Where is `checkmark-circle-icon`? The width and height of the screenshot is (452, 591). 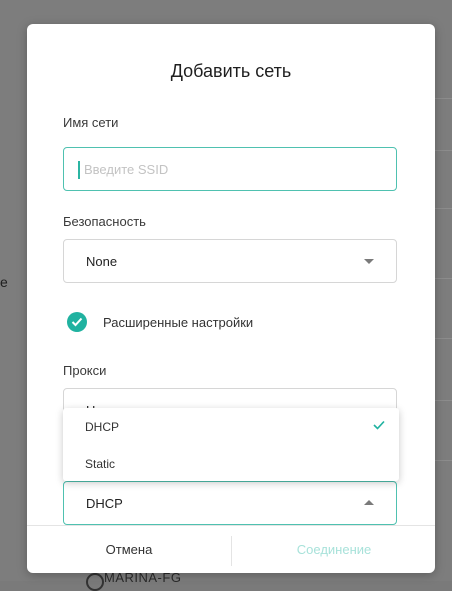 checkmark-circle-icon is located at coordinates (77, 322).